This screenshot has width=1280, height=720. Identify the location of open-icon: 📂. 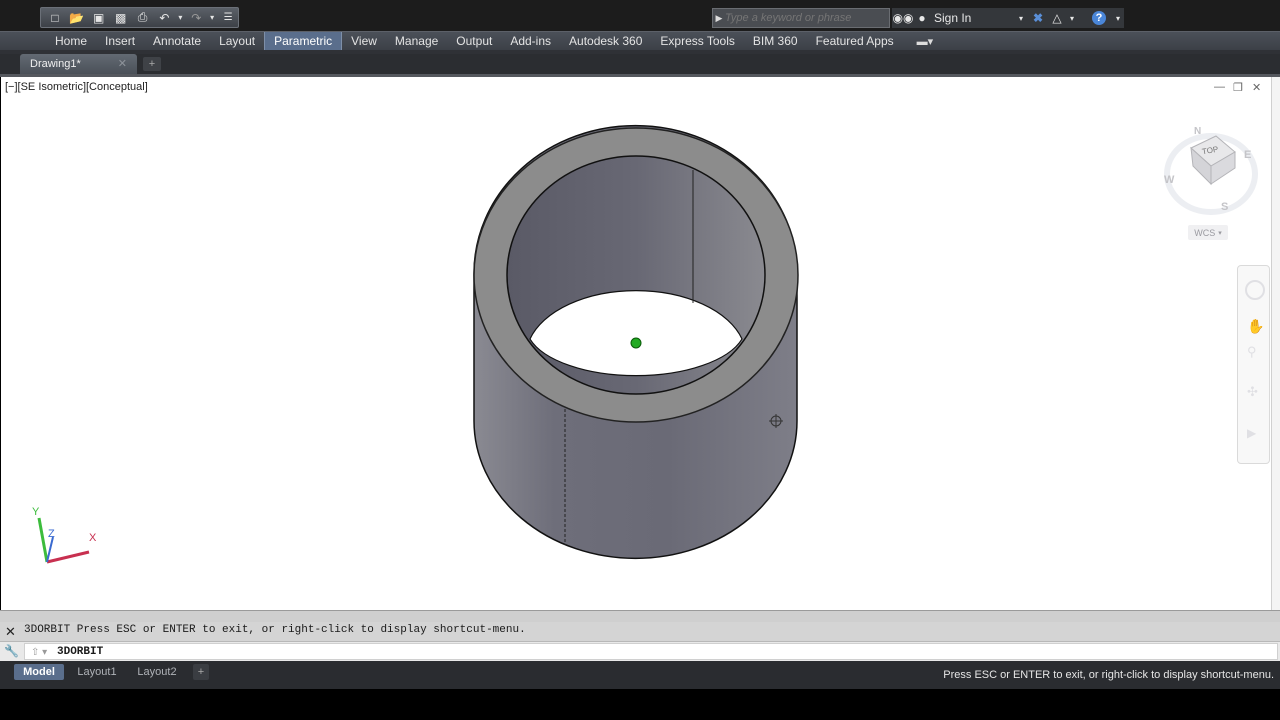
(77, 18).